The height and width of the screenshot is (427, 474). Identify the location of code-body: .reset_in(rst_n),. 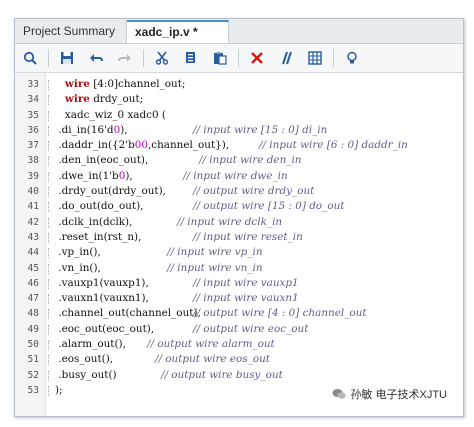
(100, 236).